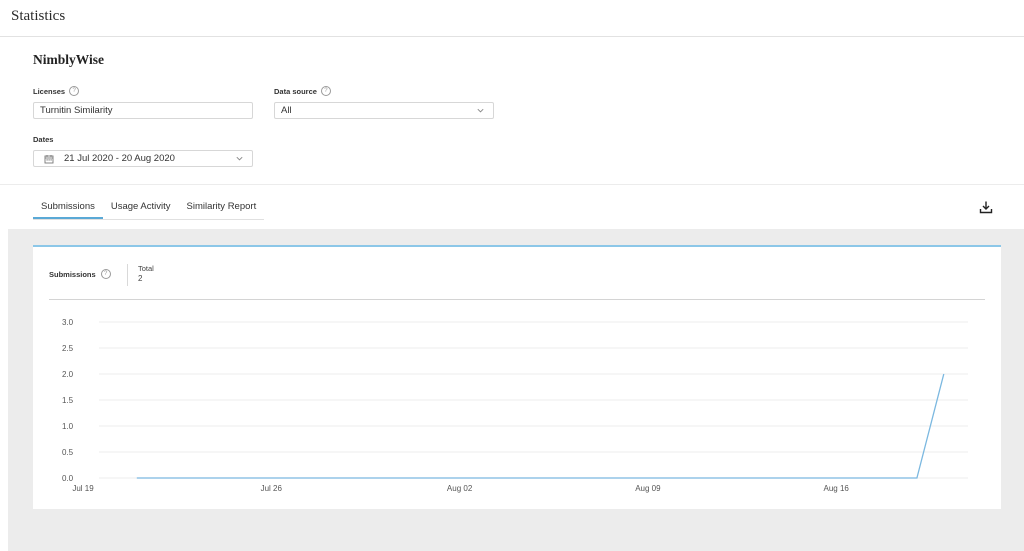 This screenshot has height=551, width=1024. Describe the element at coordinates (68, 374) in the screenshot. I see `y-tick-label: 2.0` at that location.